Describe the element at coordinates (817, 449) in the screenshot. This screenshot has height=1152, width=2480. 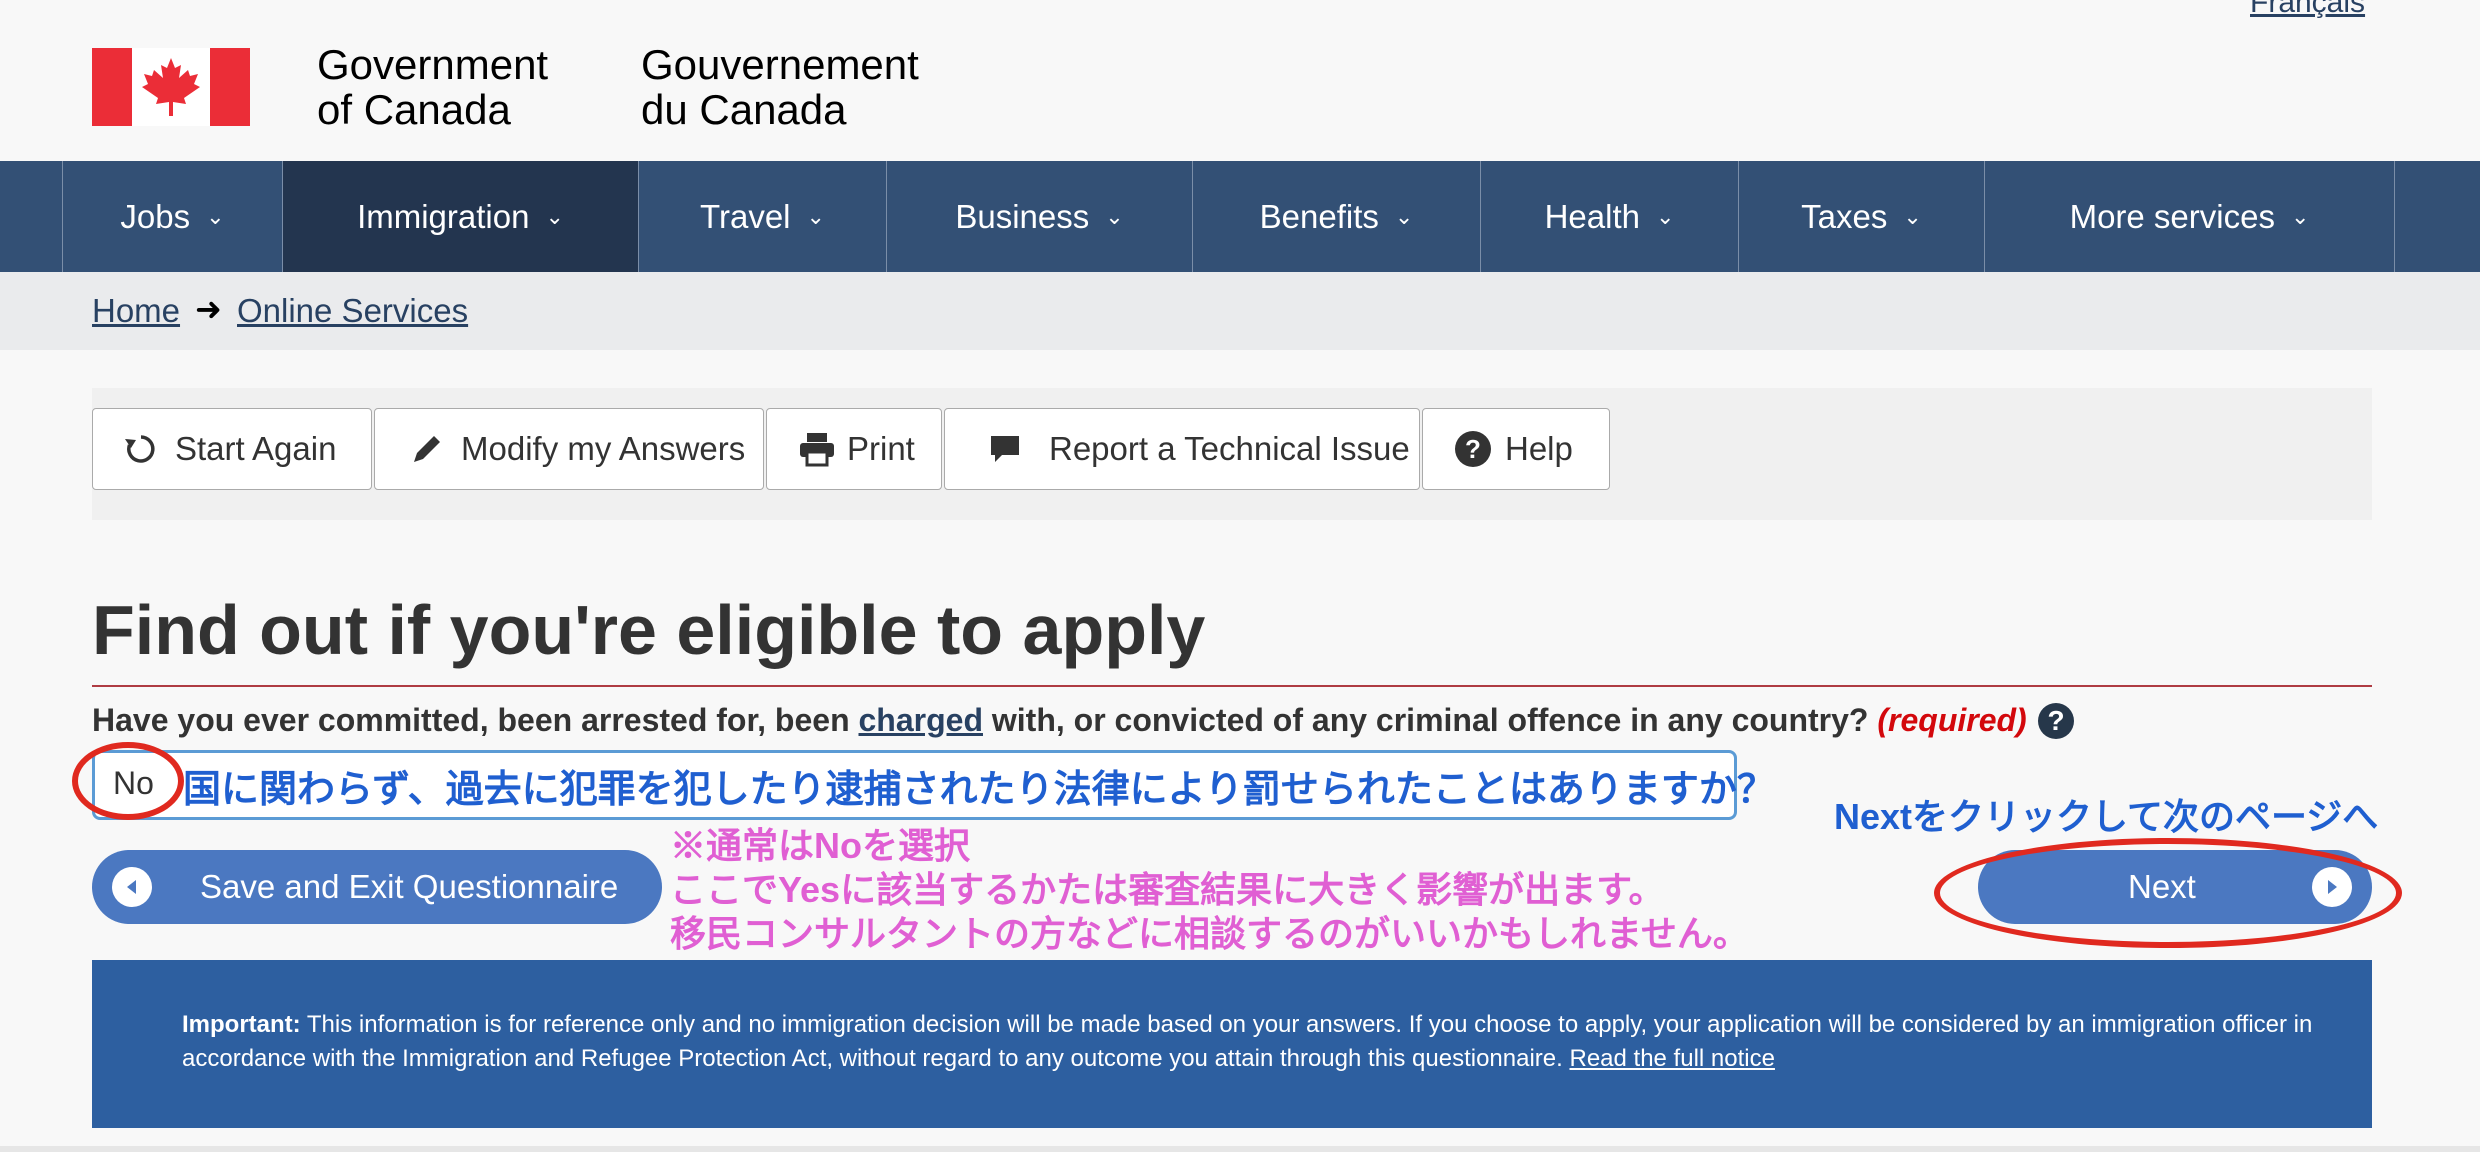
I see `printer-icon` at that location.